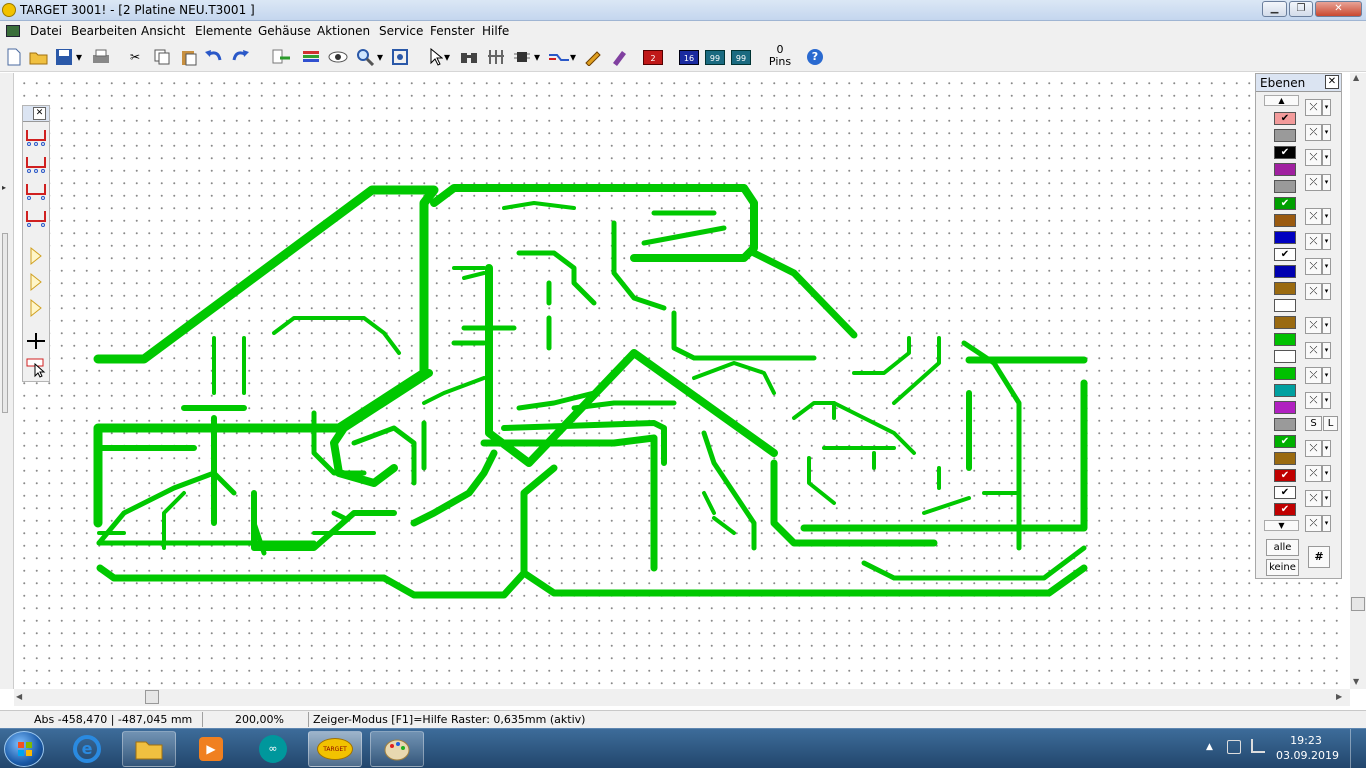  What do you see at coordinates (400, 57) in the screenshot?
I see `zoom-fit-icon` at bounding box center [400, 57].